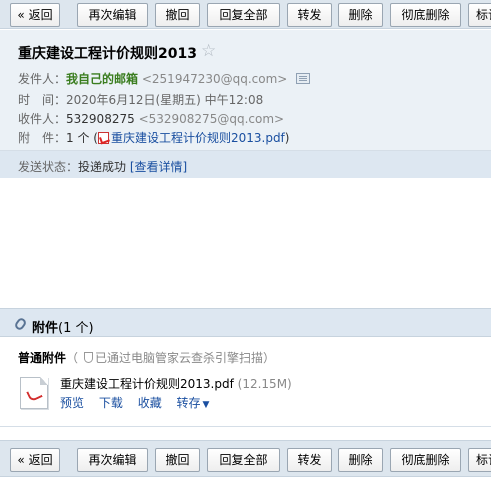  Describe the element at coordinates (303, 78) in the screenshot. I see `contact-card-icon` at that location.